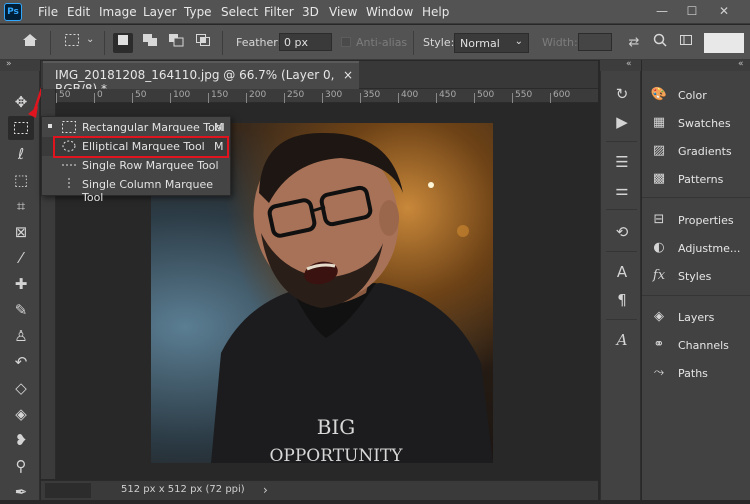 Image resolution: width=750 pixels, height=504 pixels. I want to click on dodge-tool-icon: ⚲, so click(21, 466).